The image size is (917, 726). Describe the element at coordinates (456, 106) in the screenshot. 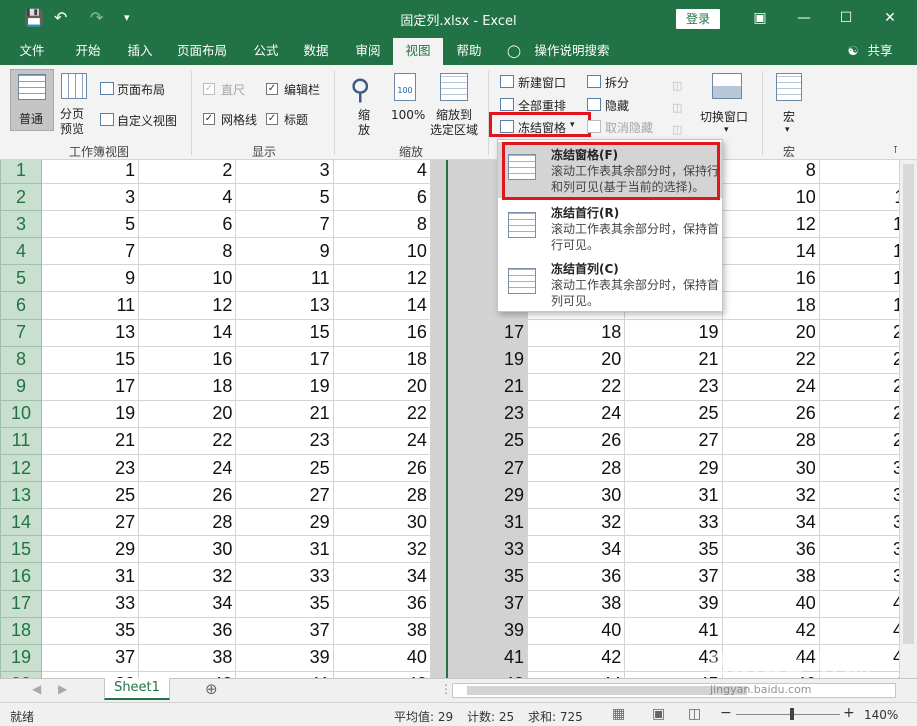

I see `zoom-to-selection-button: 缩放到 选定区域` at that location.